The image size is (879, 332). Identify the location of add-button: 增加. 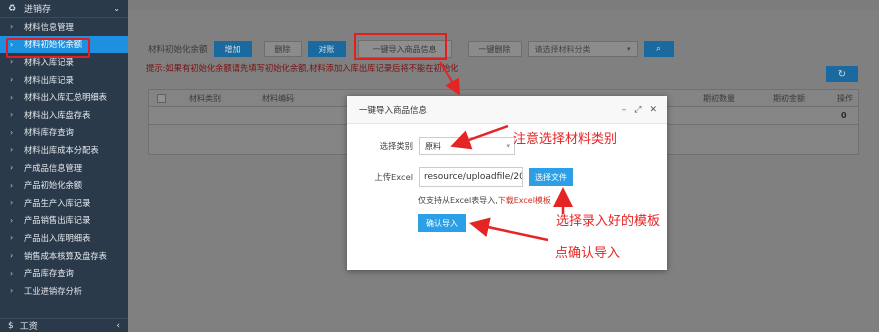
(232, 49).